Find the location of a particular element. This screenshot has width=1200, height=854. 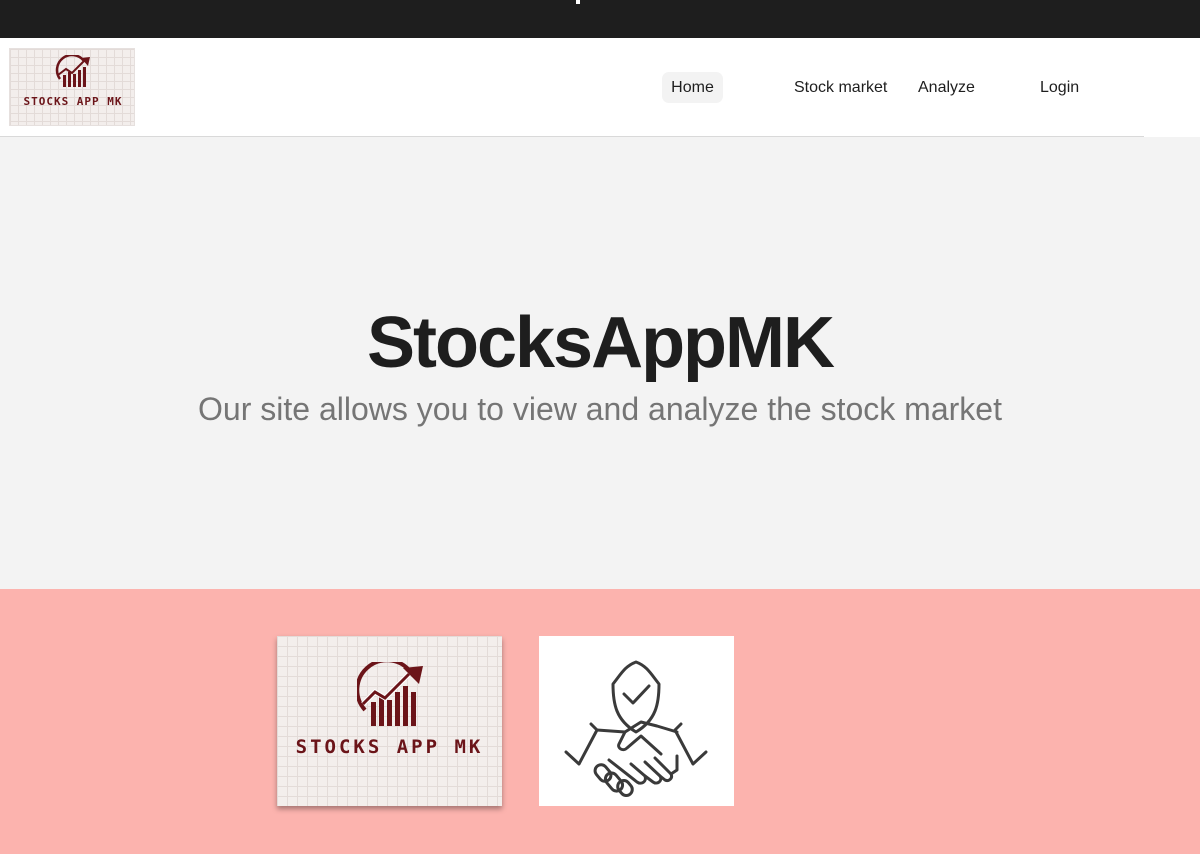

top-bar is located at coordinates (600, 19).